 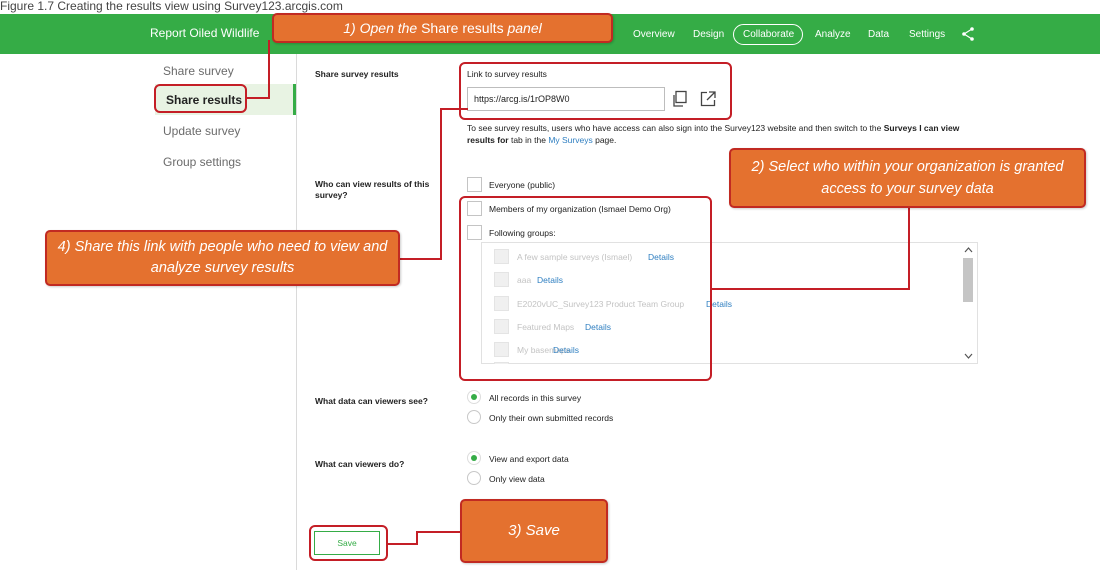 I want to click on share-icon, so click(x=968, y=34).